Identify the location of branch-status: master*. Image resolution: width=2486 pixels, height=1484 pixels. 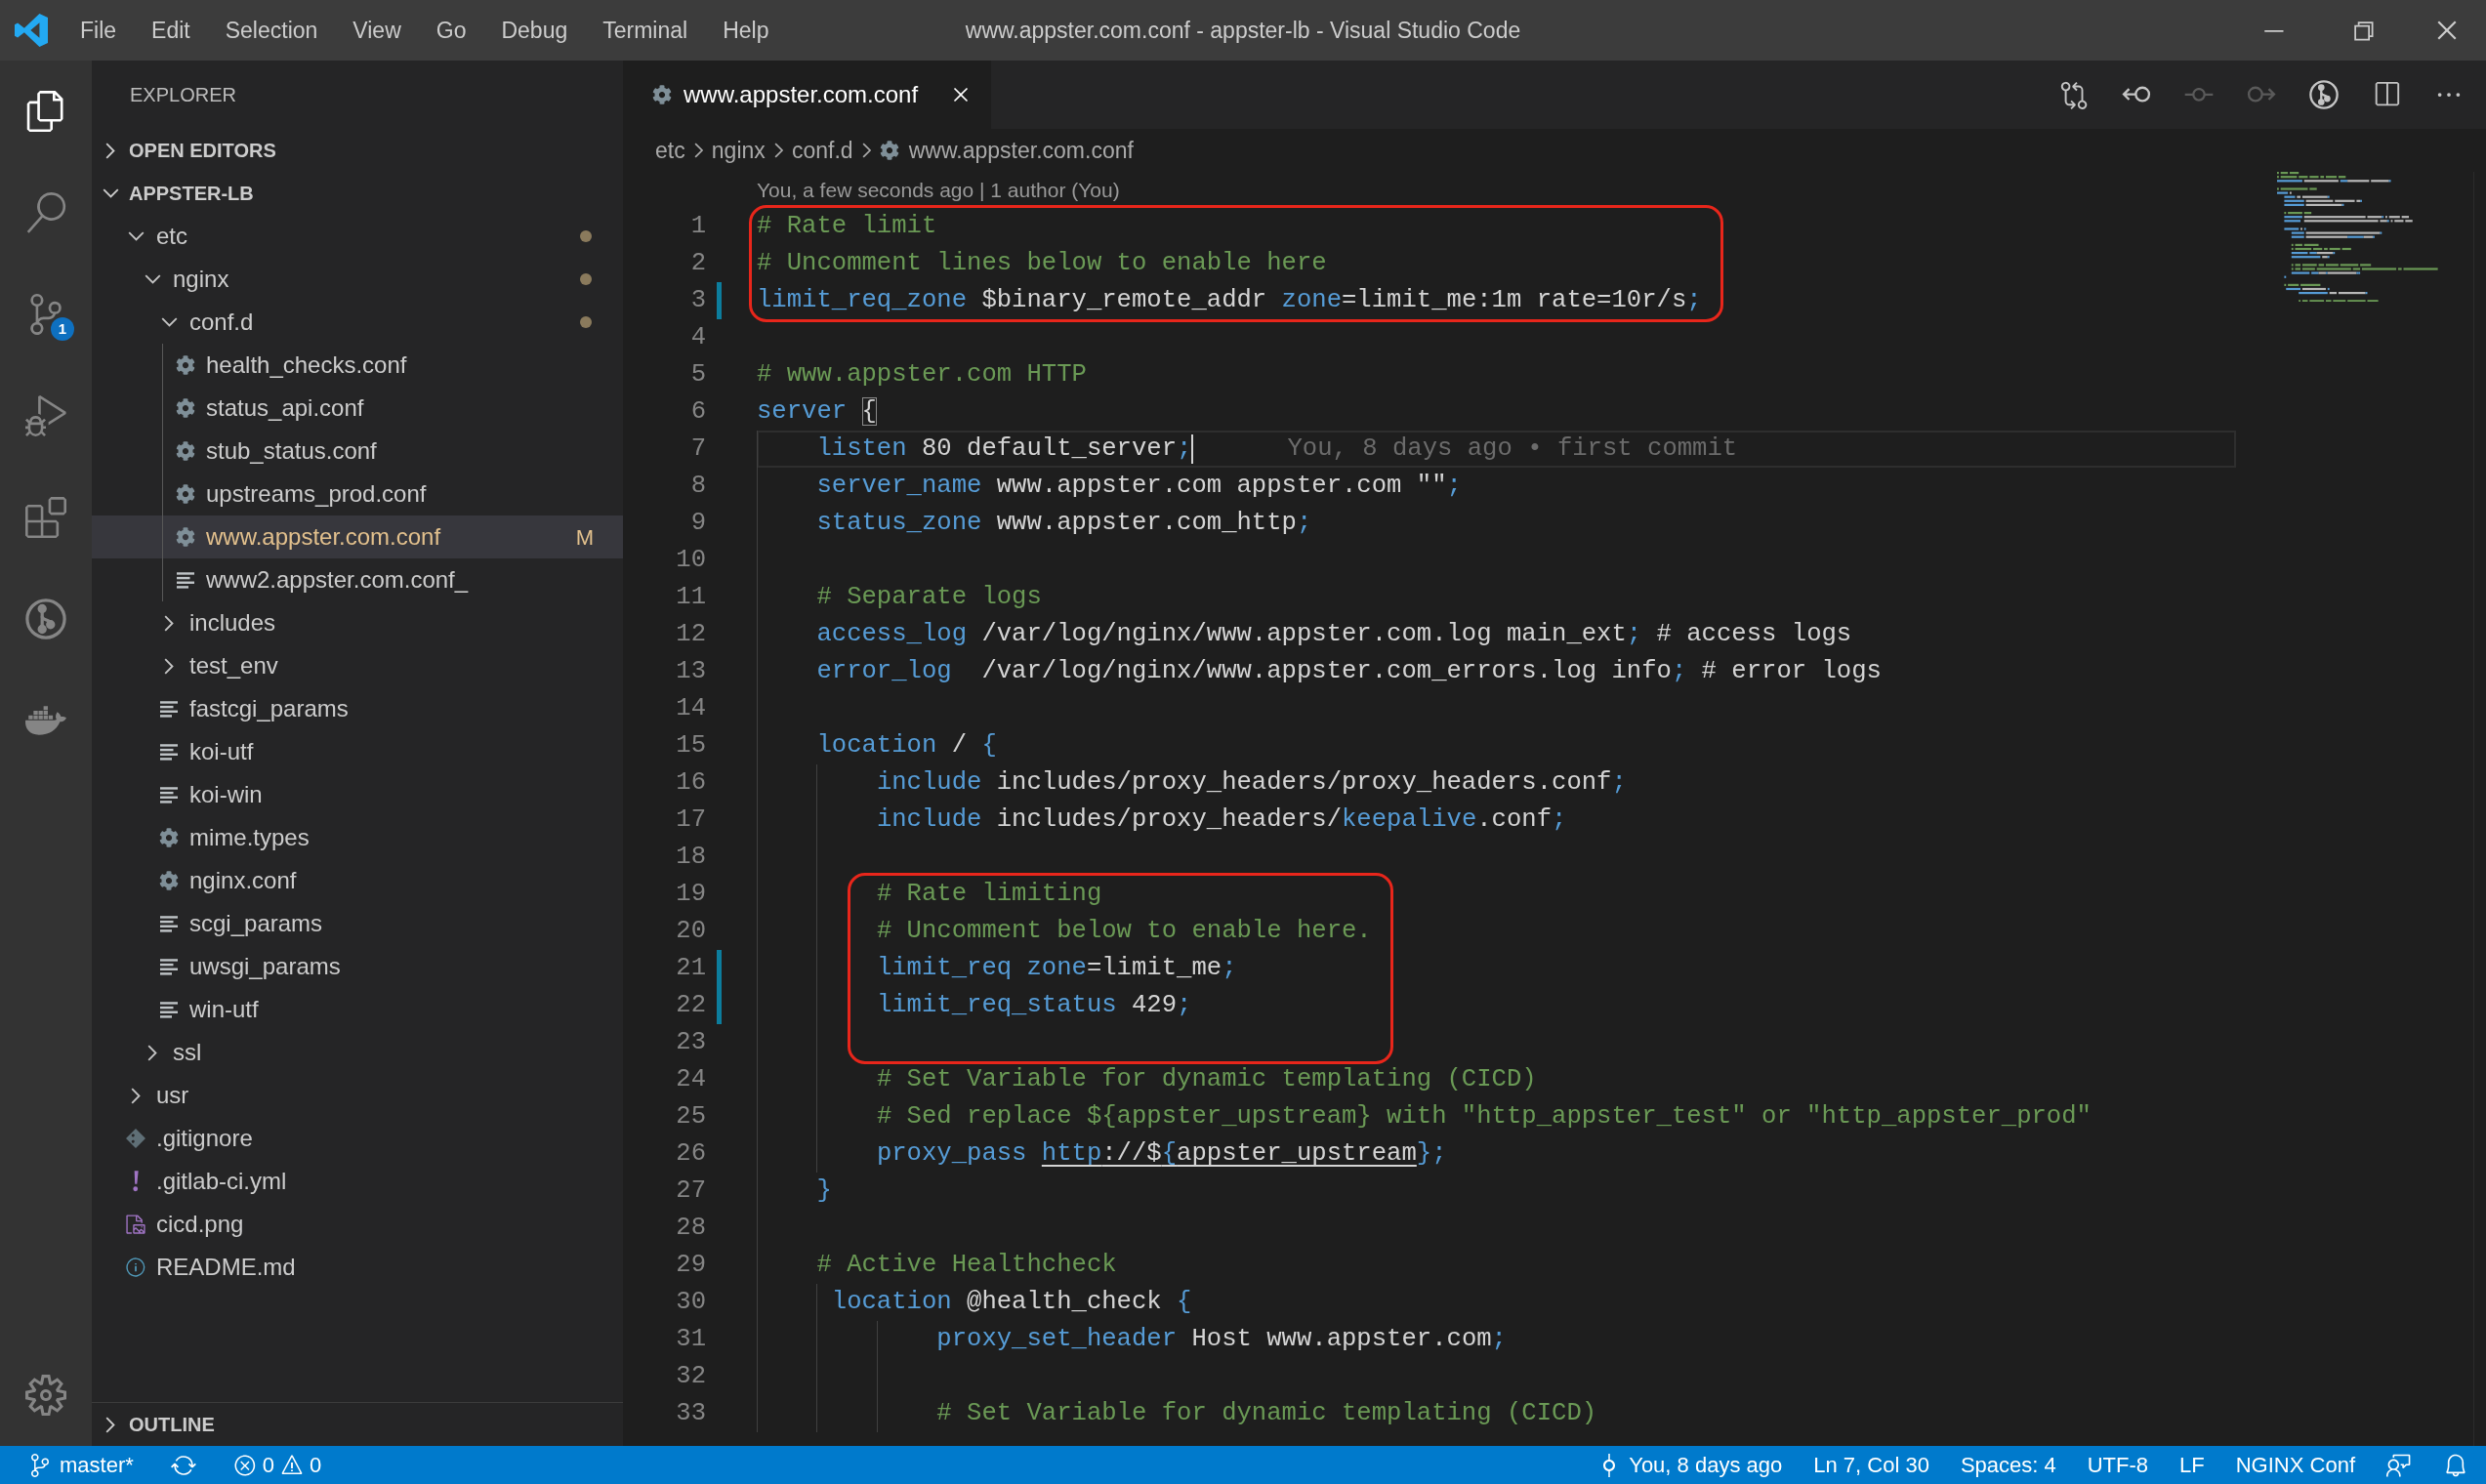
(81, 1465).